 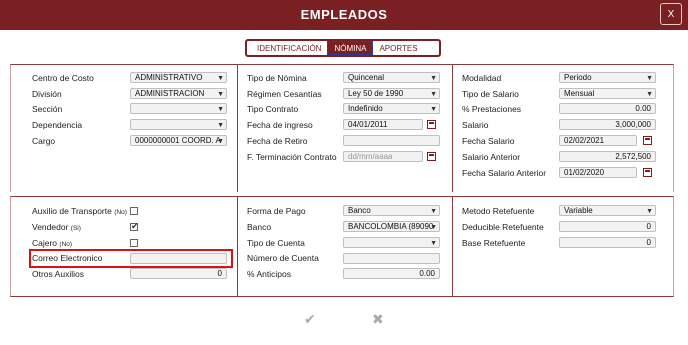 What do you see at coordinates (391, 108) in the screenshot?
I see `tipo-contrato-select: Indefinido ▼` at bounding box center [391, 108].